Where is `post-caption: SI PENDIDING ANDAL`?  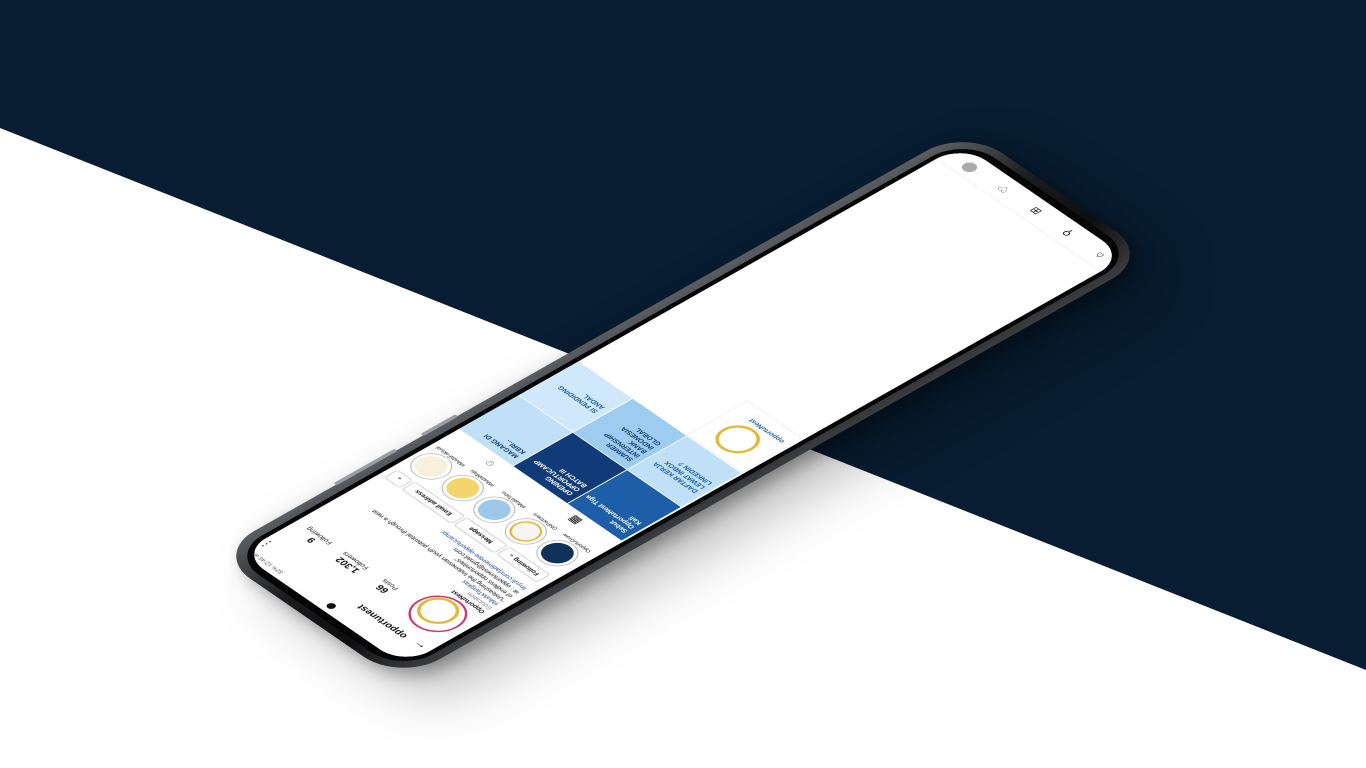
post-caption: SI PENDIDING ANDAL is located at coordinates (582, 399).